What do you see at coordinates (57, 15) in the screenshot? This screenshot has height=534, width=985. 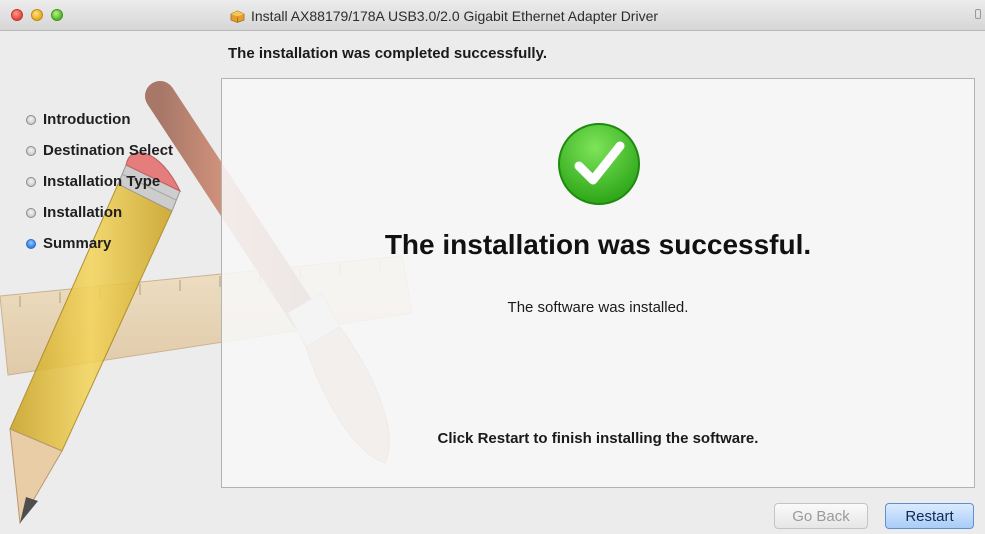 I see `zoom-window-button` at bounding box center [57, 15].